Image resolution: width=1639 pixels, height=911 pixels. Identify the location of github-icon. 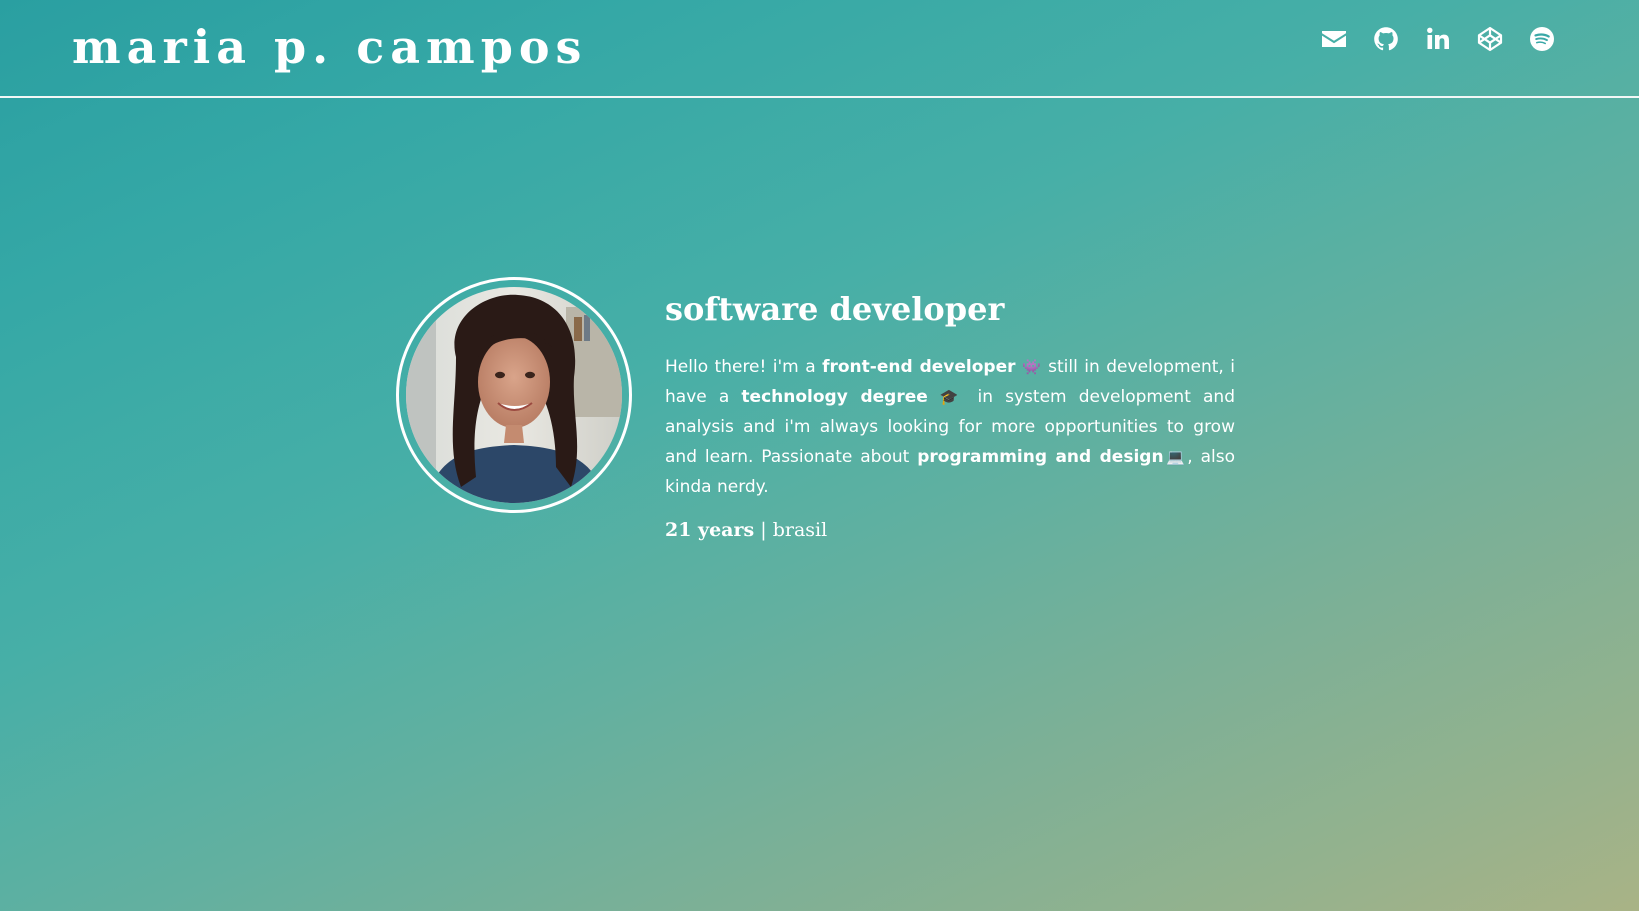
(1386, 39).